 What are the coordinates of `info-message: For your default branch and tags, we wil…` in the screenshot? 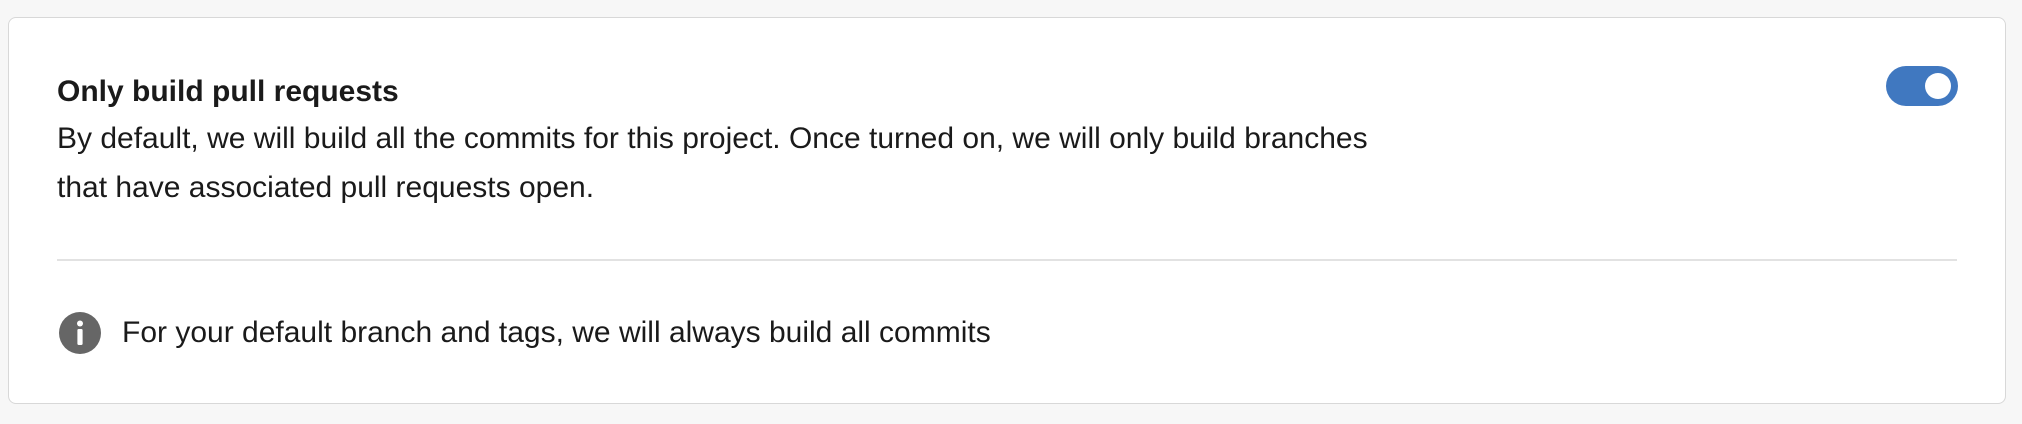 It's located at (556, 332).